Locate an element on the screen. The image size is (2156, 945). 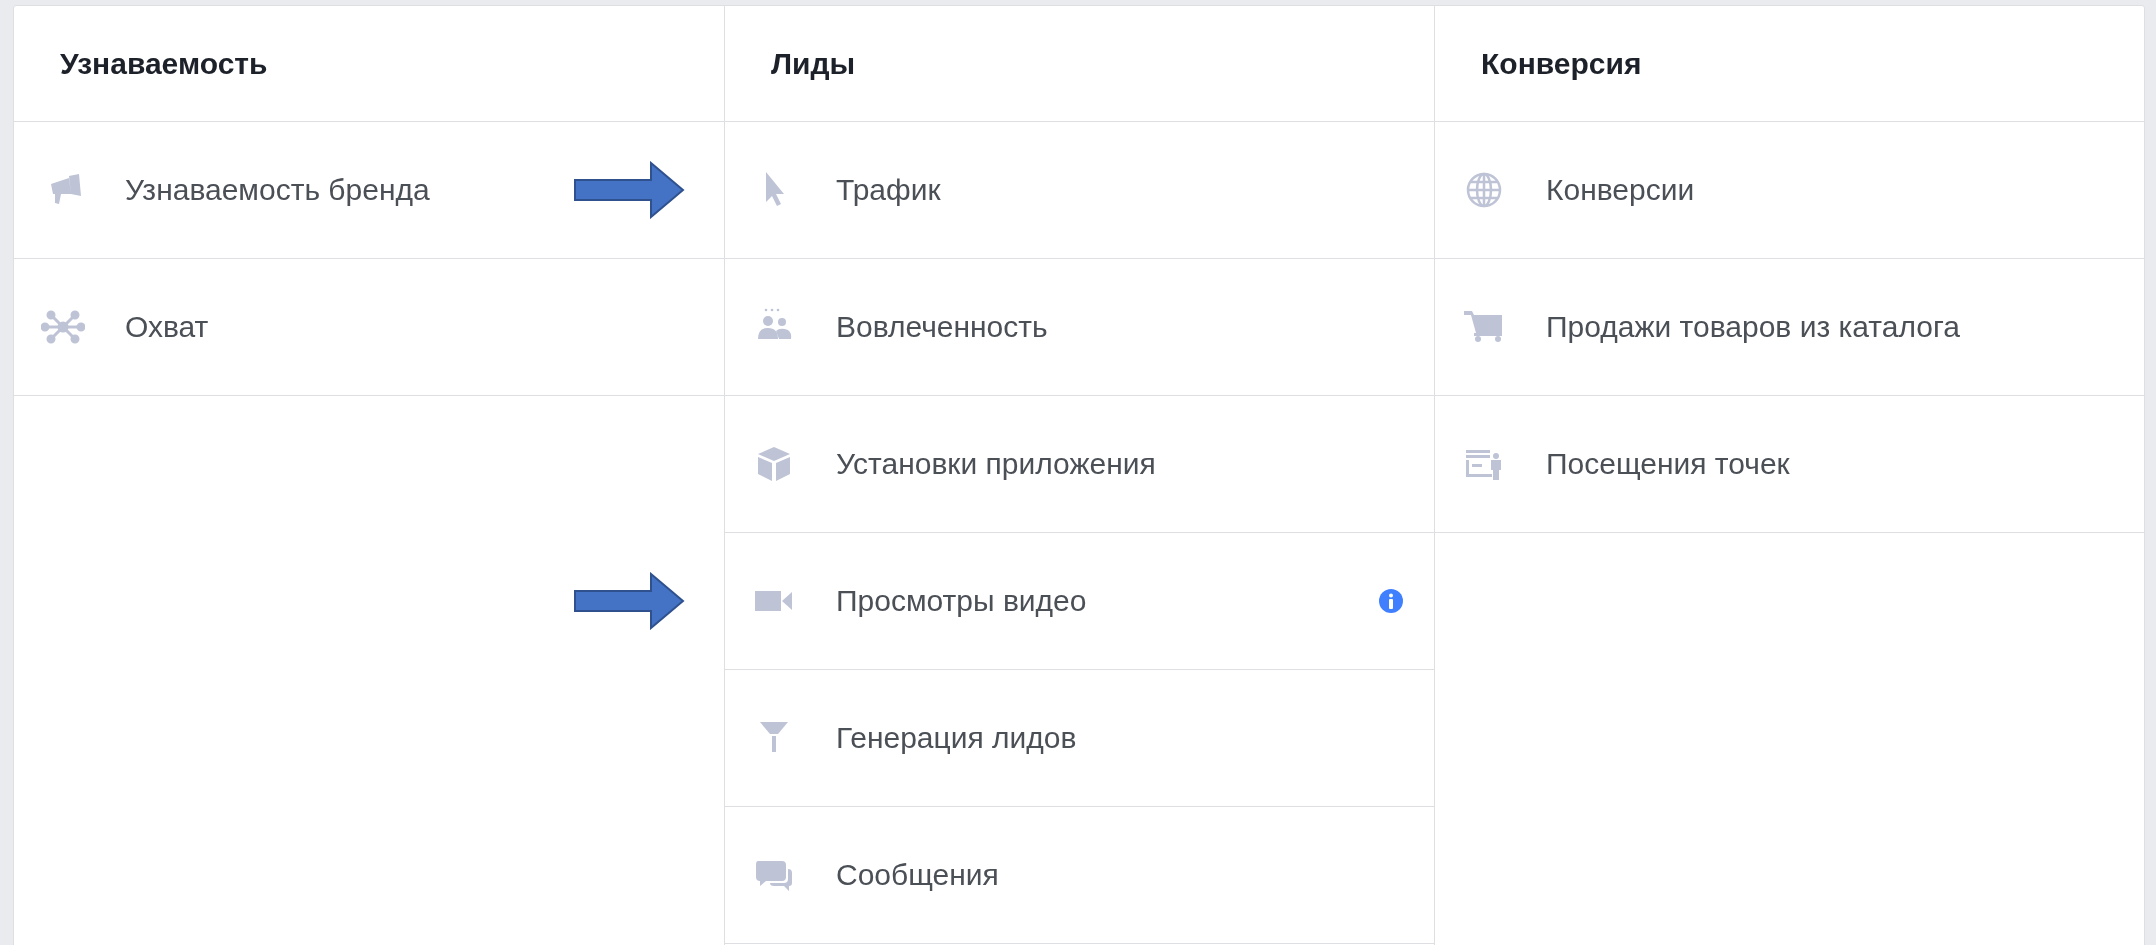
objective-option: Трафик is located at coordinates (1079, 190).